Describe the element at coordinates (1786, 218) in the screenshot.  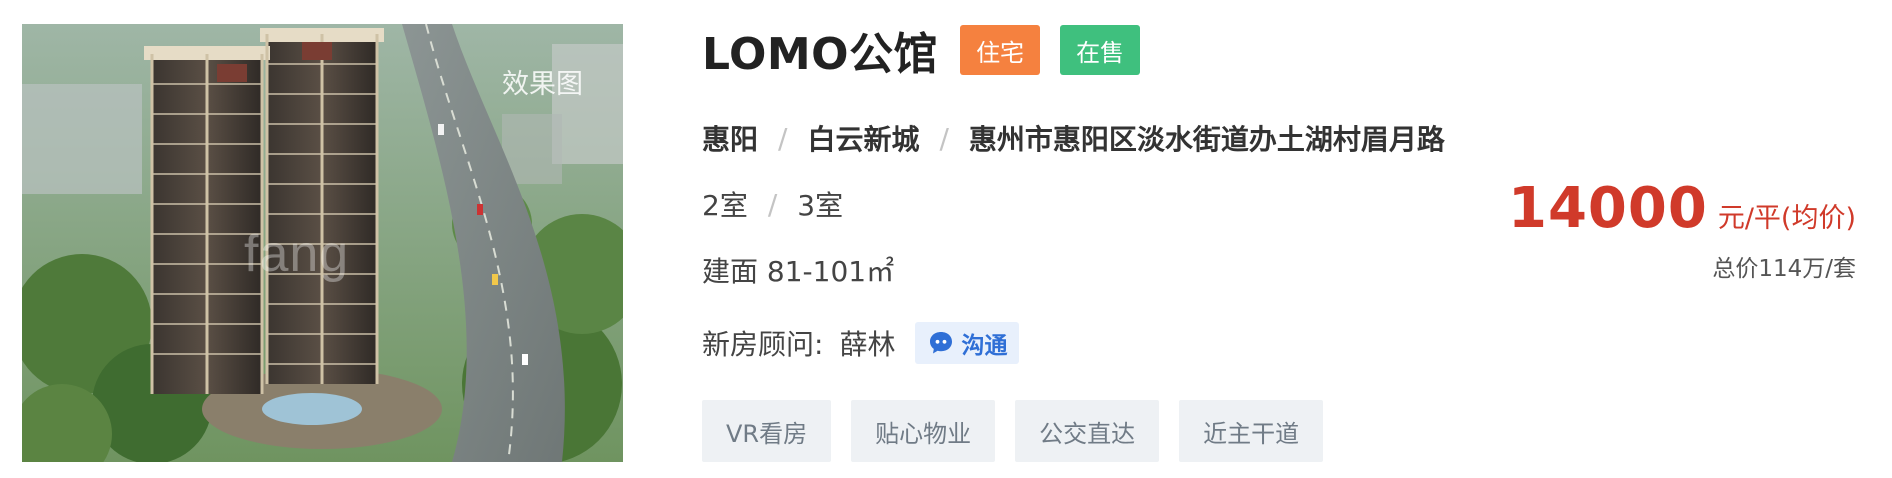
I see `price-unit: 元/平(均价)` at that location.